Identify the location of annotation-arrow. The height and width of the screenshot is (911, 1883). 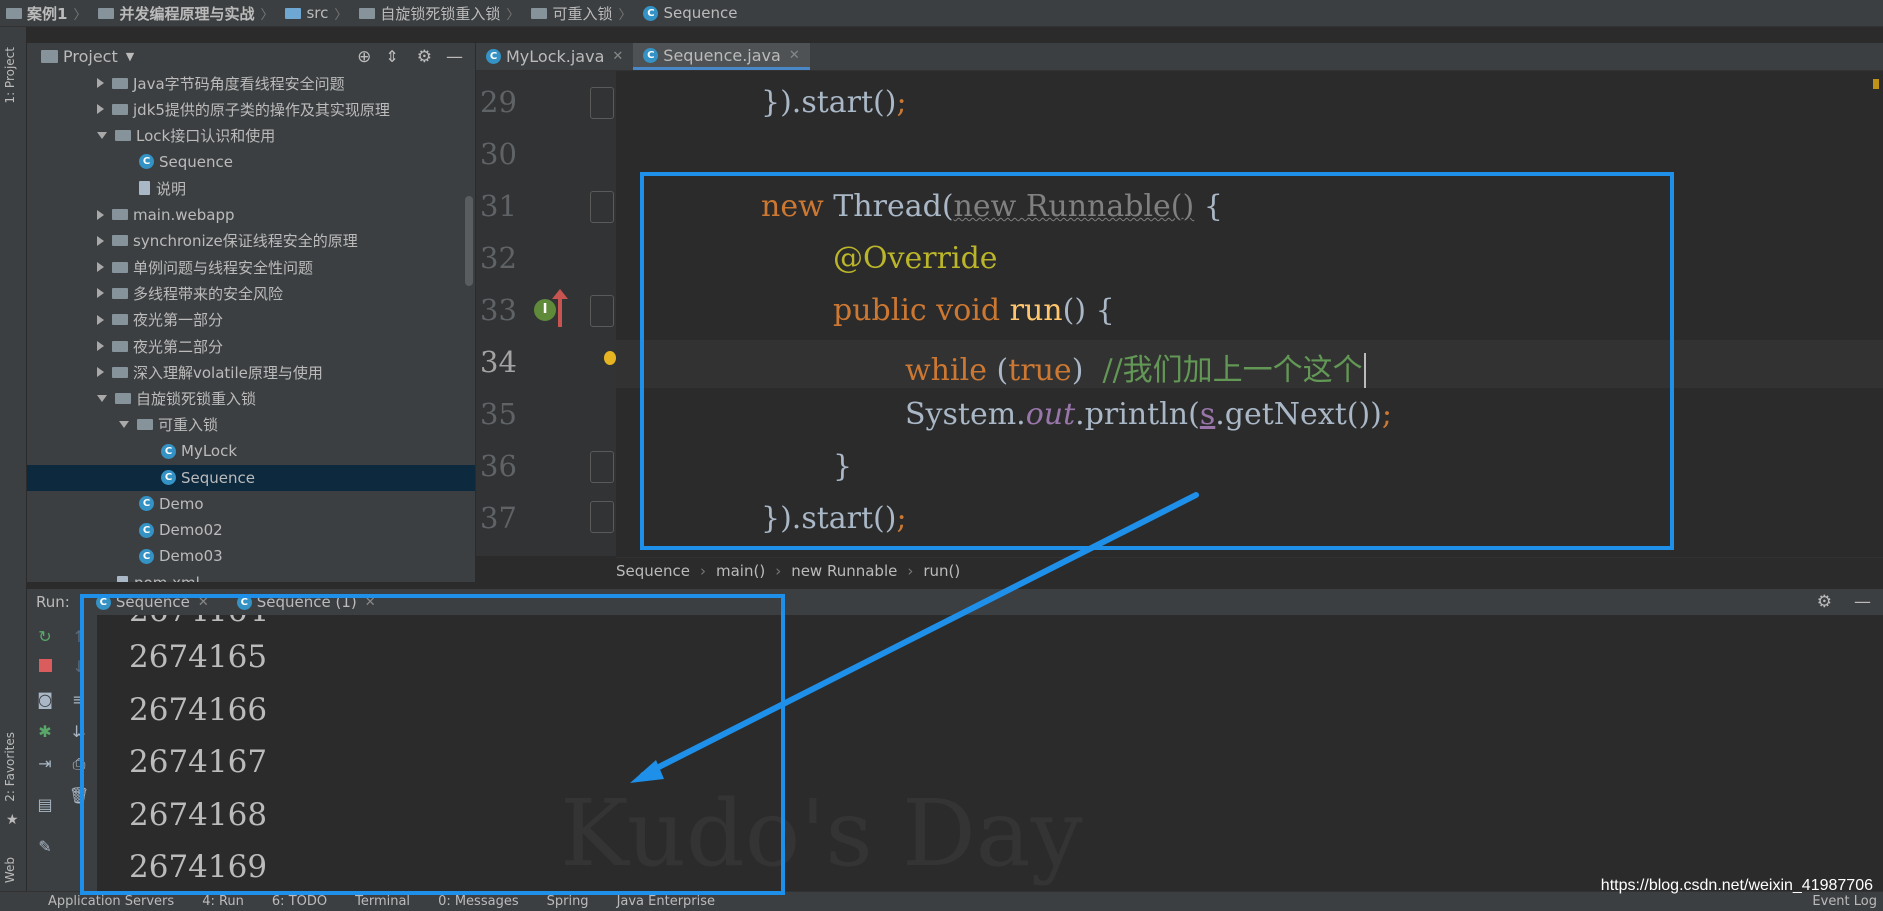
(914, 637).